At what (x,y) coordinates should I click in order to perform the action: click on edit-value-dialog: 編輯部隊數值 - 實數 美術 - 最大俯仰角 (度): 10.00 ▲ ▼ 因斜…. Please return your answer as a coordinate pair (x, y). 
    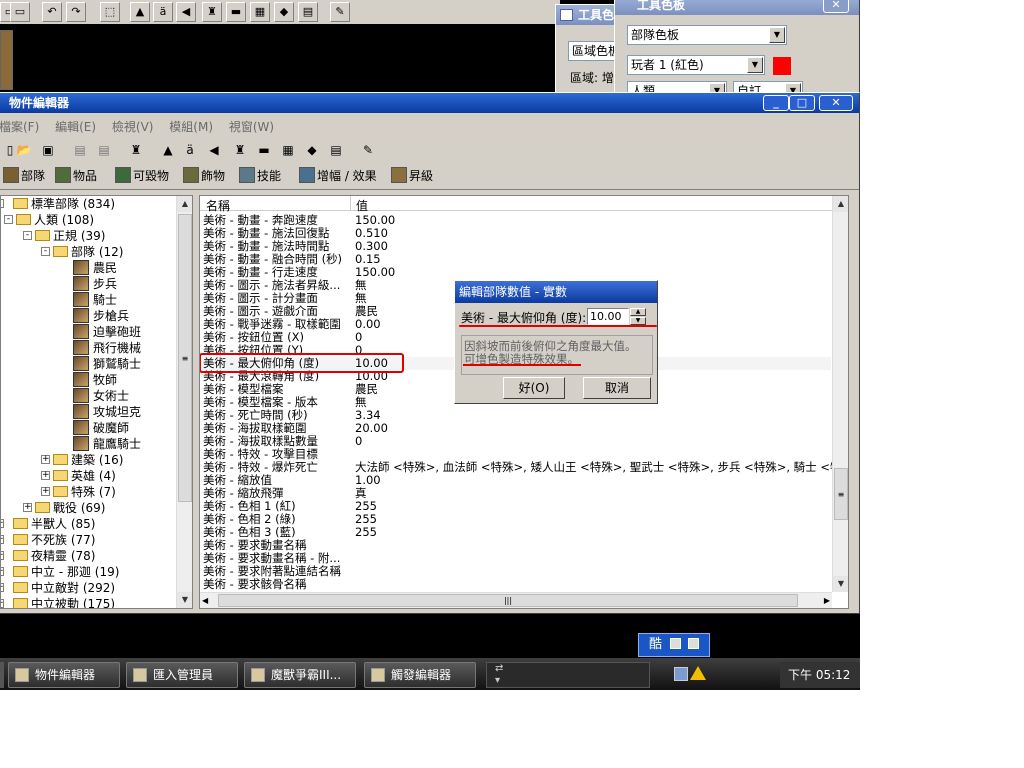
    Looking at the image, I should click on (556, 342).